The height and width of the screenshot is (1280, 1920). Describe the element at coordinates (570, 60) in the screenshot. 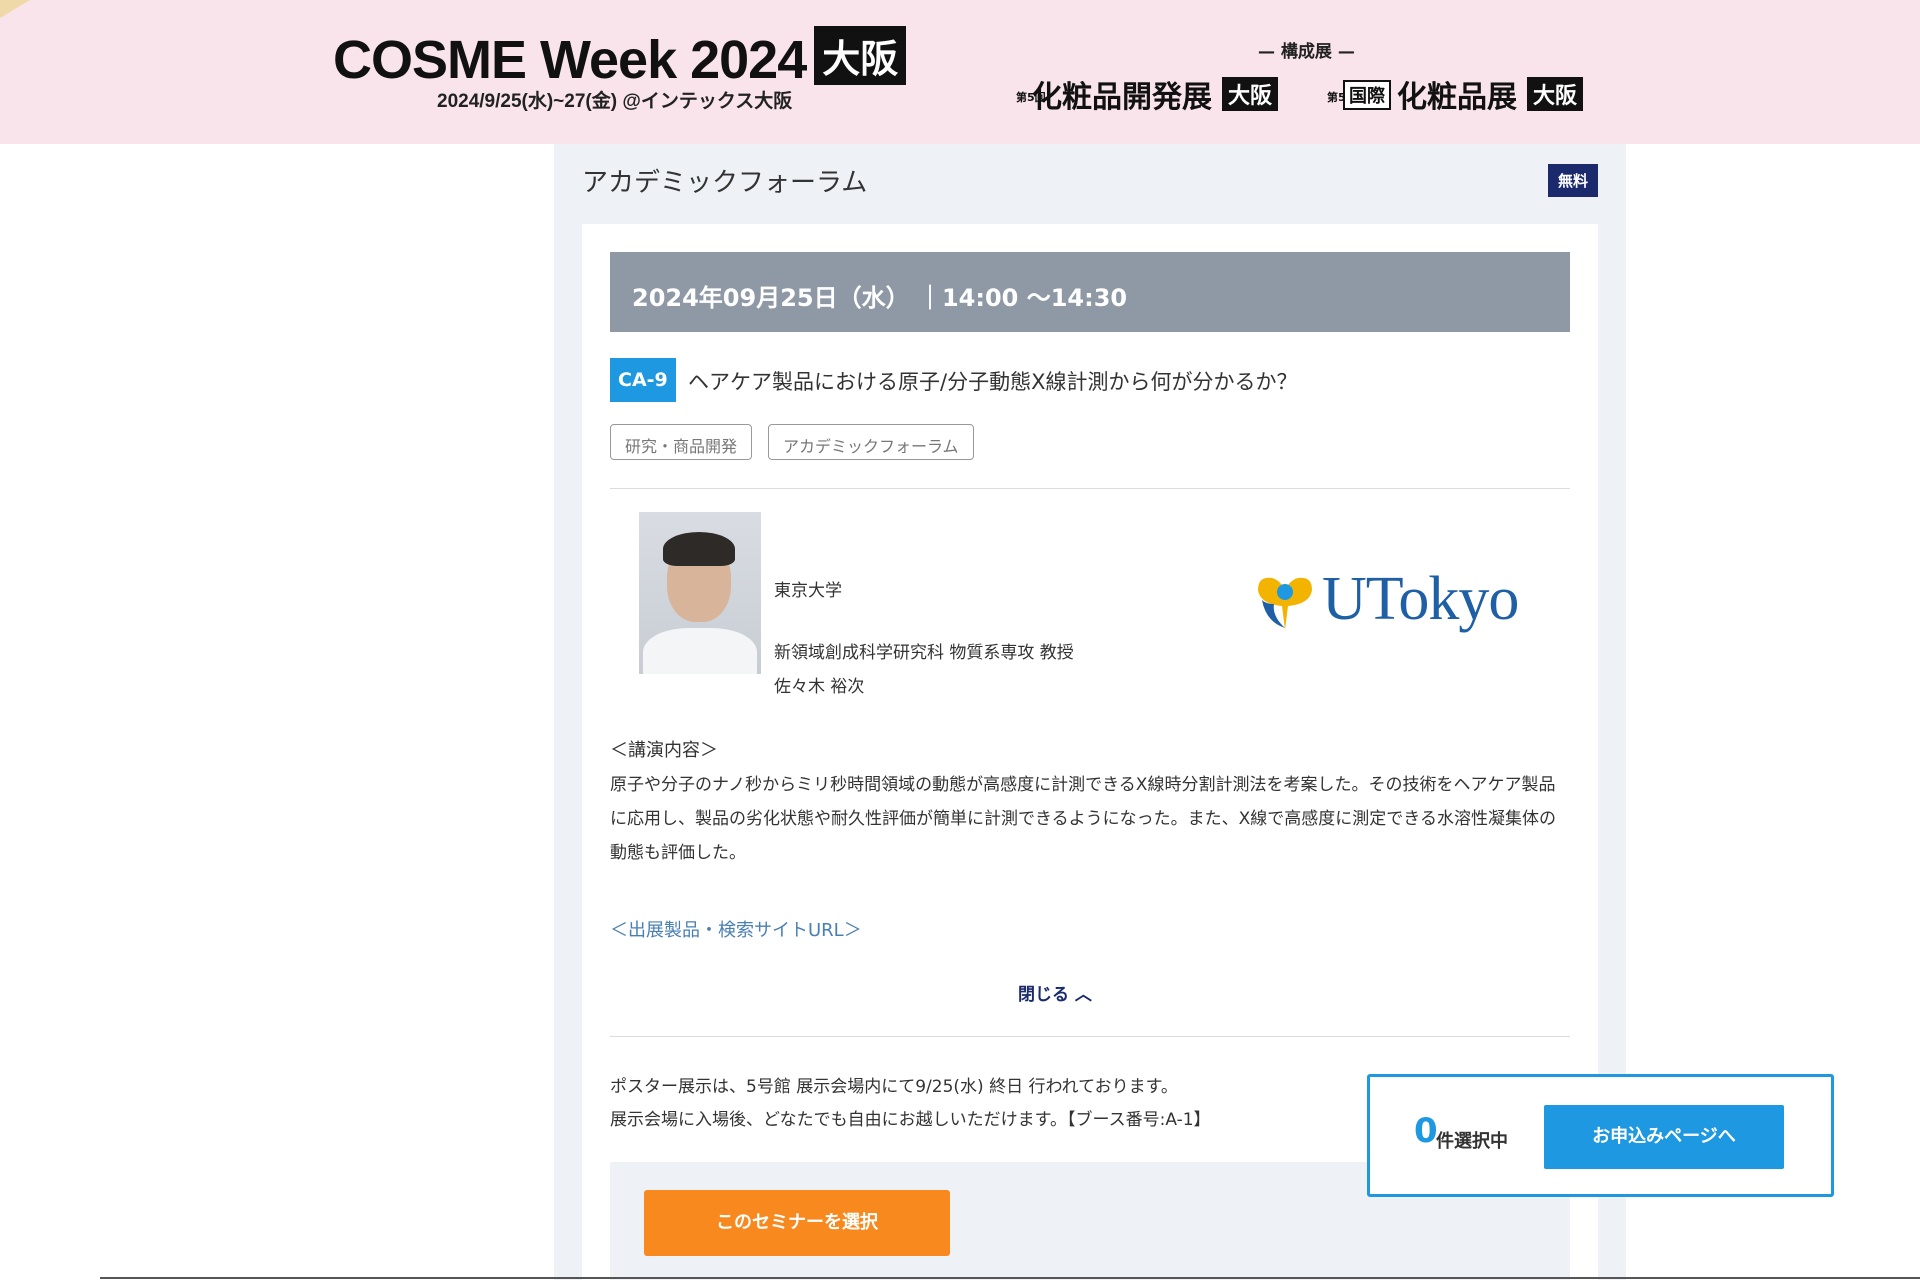

I see `brand-title: COSME Week 2024` at that location.